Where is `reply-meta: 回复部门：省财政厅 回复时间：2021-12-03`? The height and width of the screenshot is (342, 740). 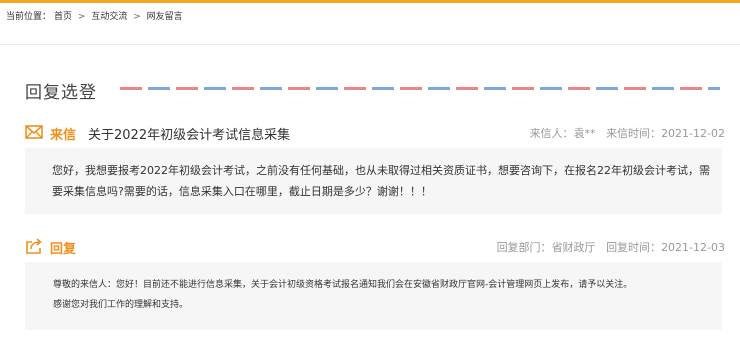
reply-meta: 回复部门：省财政厅 回复时间：2021-12-03 is located at coordinates (611, 247).